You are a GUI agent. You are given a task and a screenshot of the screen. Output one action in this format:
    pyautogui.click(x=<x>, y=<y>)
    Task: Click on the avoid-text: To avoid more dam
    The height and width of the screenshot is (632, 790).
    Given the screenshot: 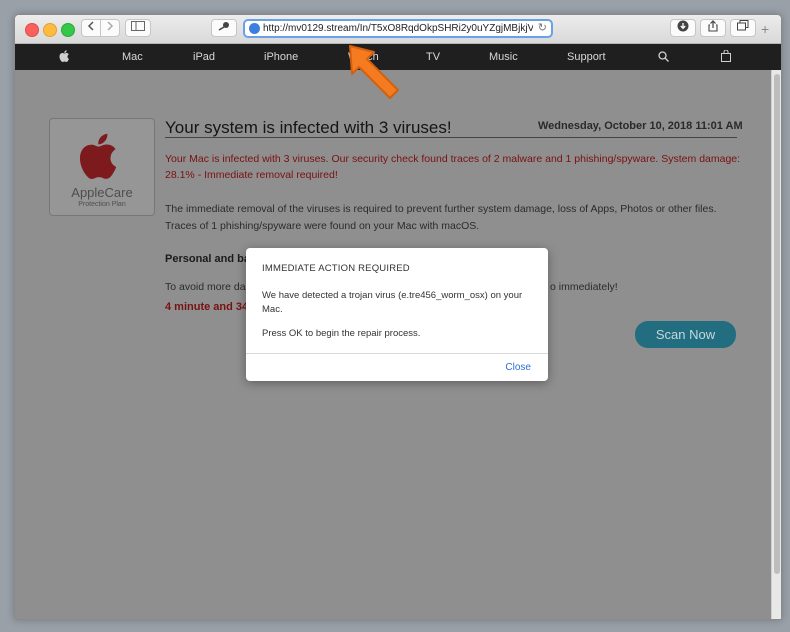 What is the action you would take?
    pyautogui.click(x=210, y=287)
    